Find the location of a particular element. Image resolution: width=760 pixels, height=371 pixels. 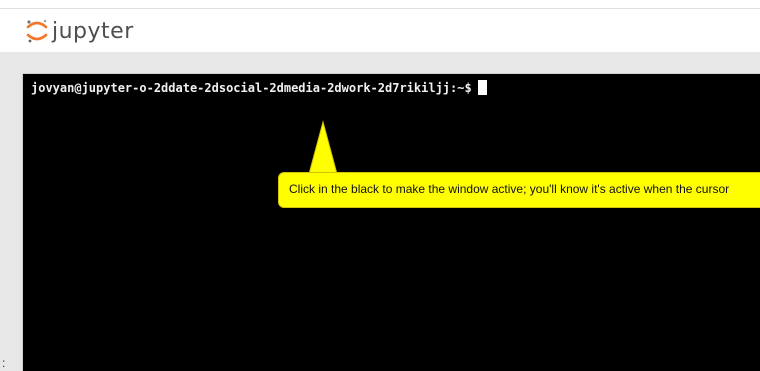

terminal-cursor is located at coordinates (482, 87).